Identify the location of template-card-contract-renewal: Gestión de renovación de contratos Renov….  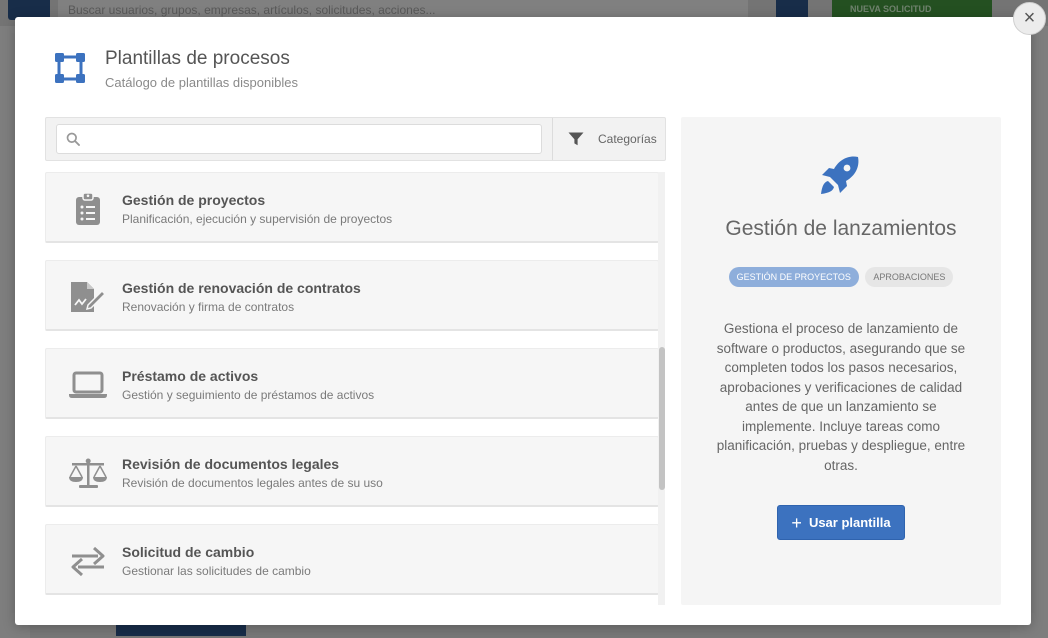
(352, 295).